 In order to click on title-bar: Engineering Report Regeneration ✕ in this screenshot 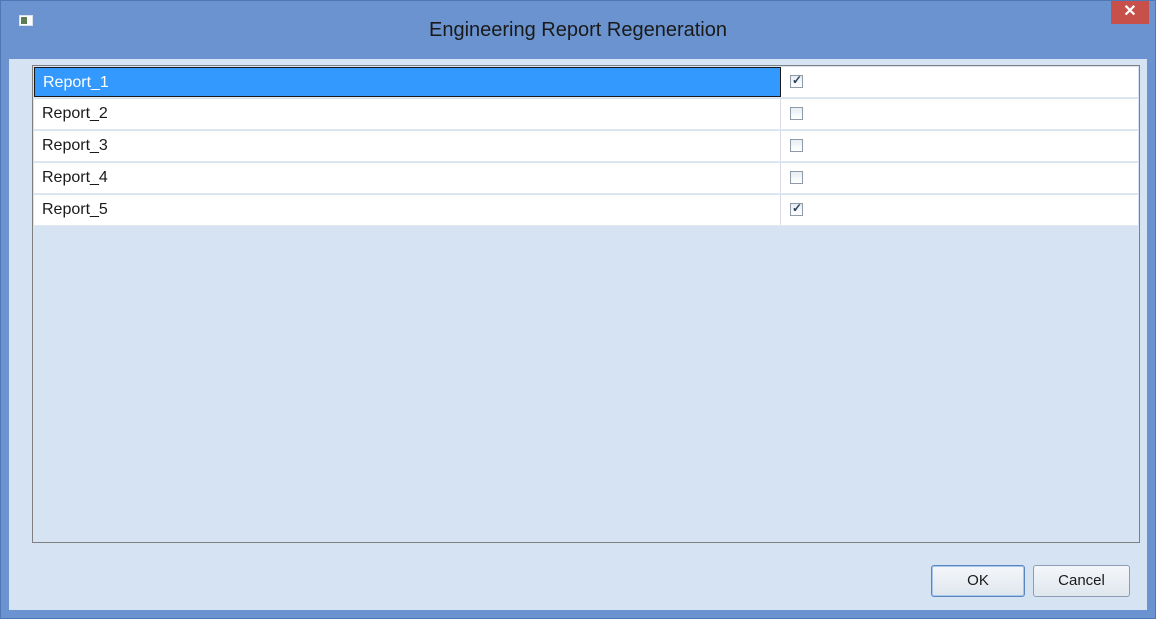, I will do `click(578, 30)`.